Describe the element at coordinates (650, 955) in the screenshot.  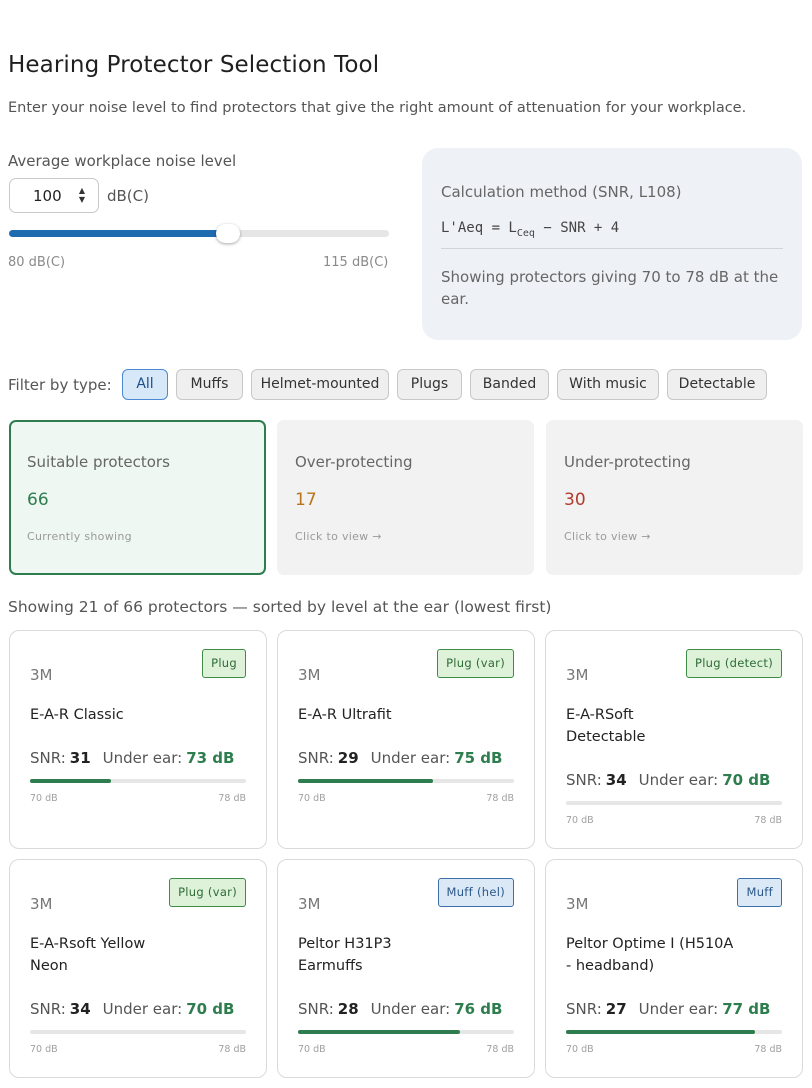
I see `protector-name: Peltor Optime I (H510A - headband)` at that location.